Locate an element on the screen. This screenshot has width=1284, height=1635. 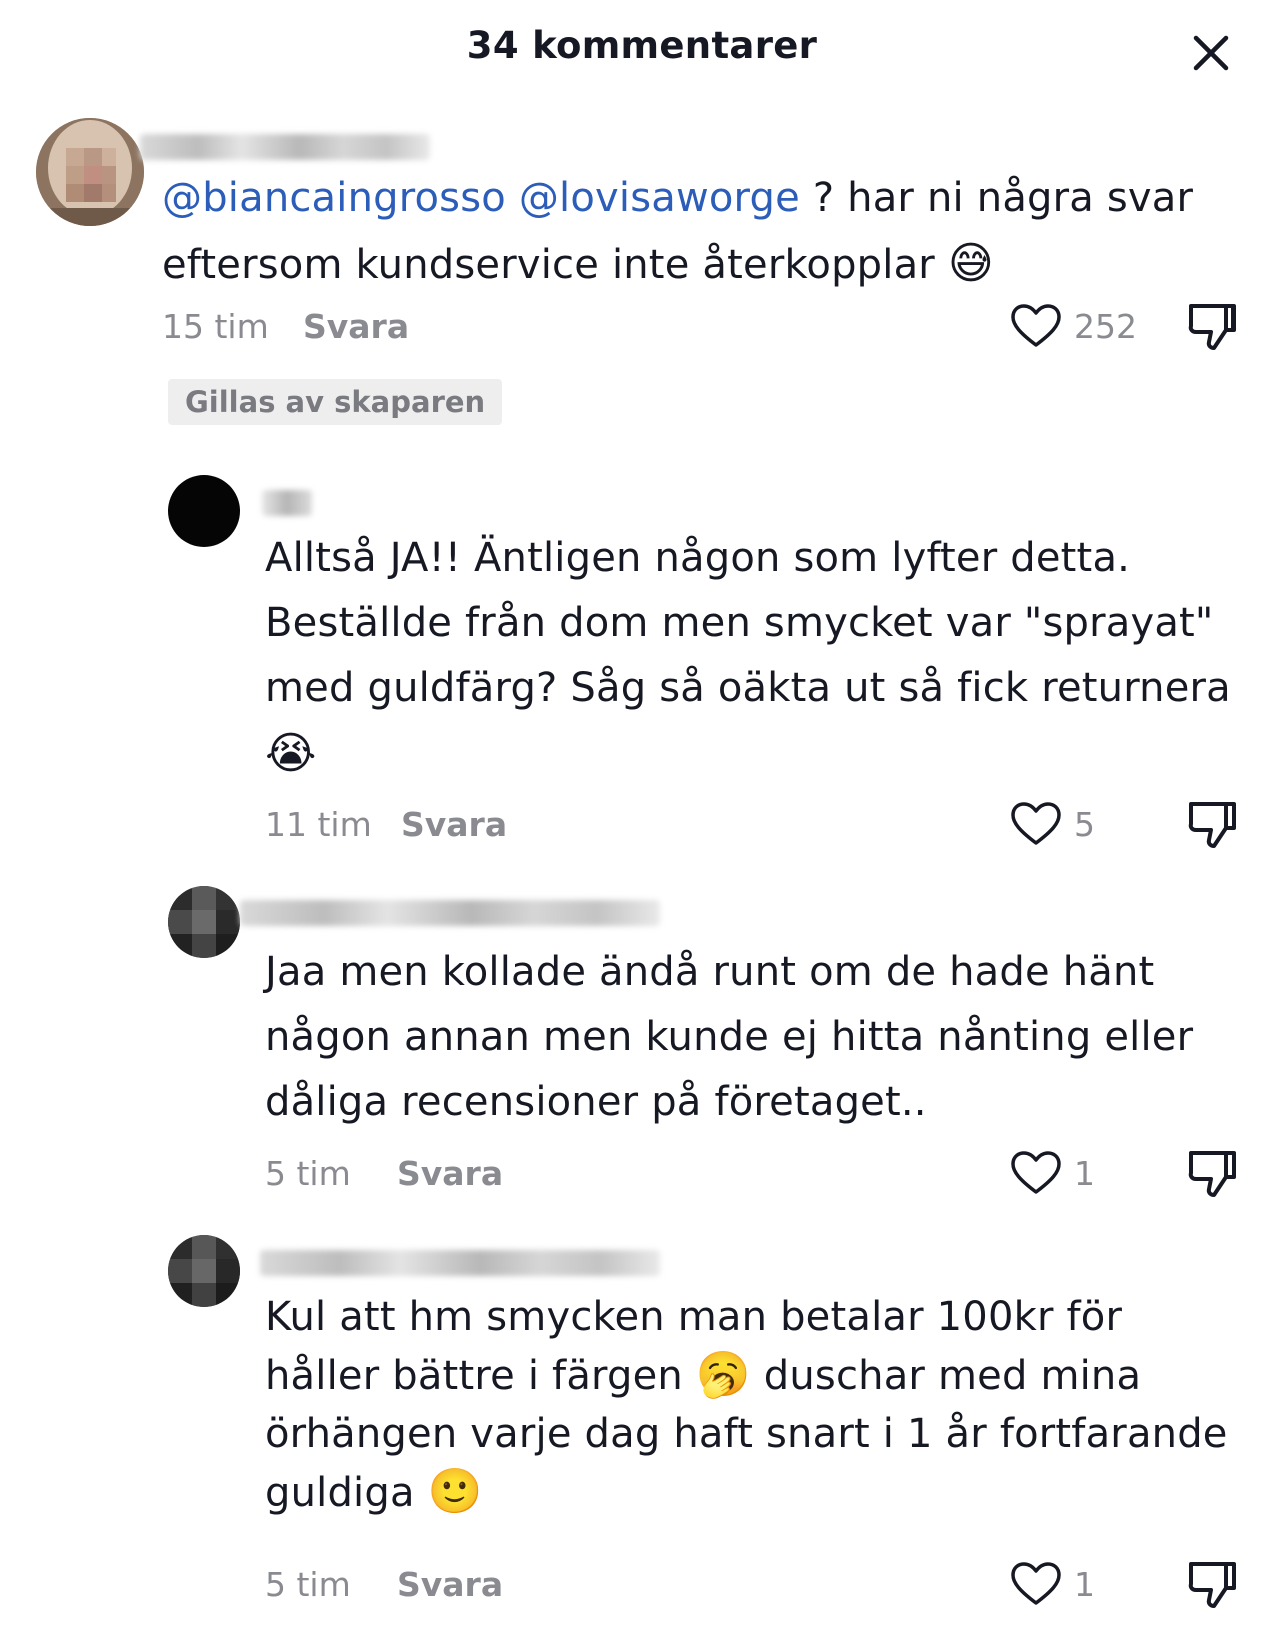
emoji: 🙂 is located at coordinates (455, 1491).